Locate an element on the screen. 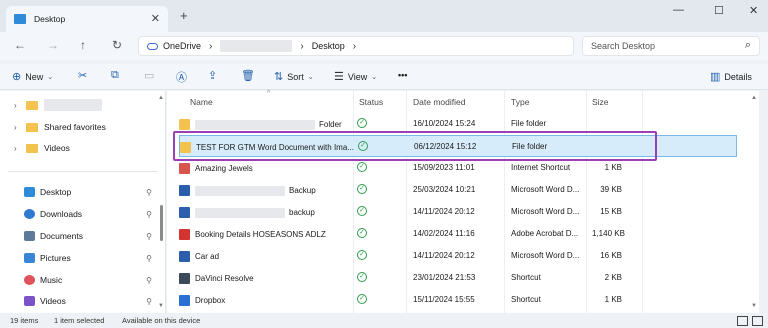 The image size is (768, 328). sidebar-item-label: Downloads is located at coordinates (61, 214).